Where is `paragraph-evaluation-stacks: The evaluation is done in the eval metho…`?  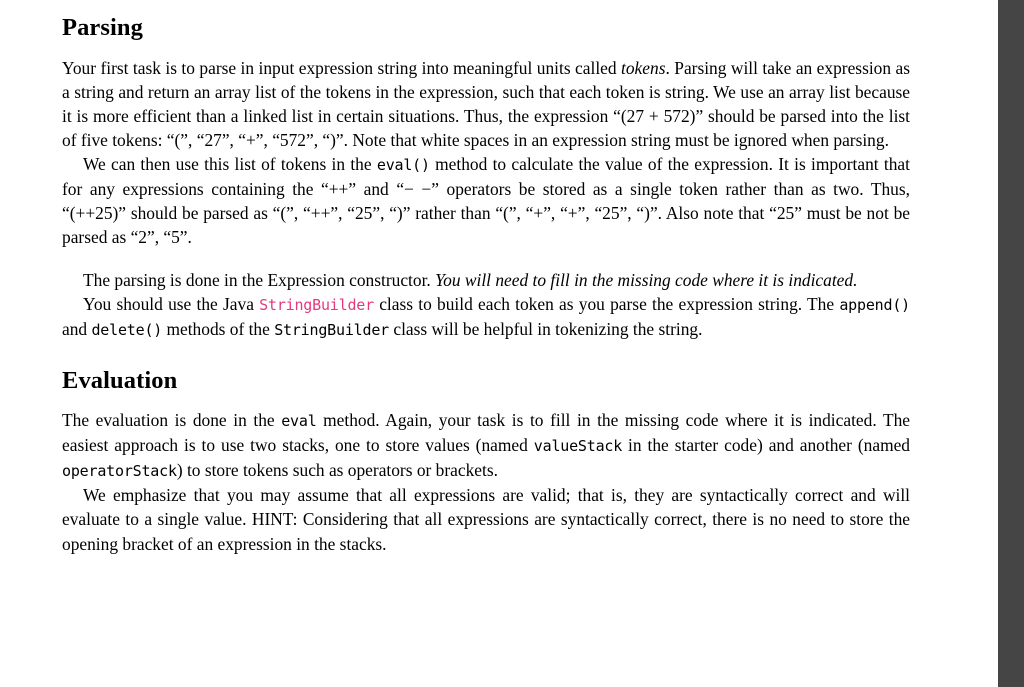
paragraph-evaluation-stacks: The evaluation is done in the eval metho… is located at coordinates (486, 445).